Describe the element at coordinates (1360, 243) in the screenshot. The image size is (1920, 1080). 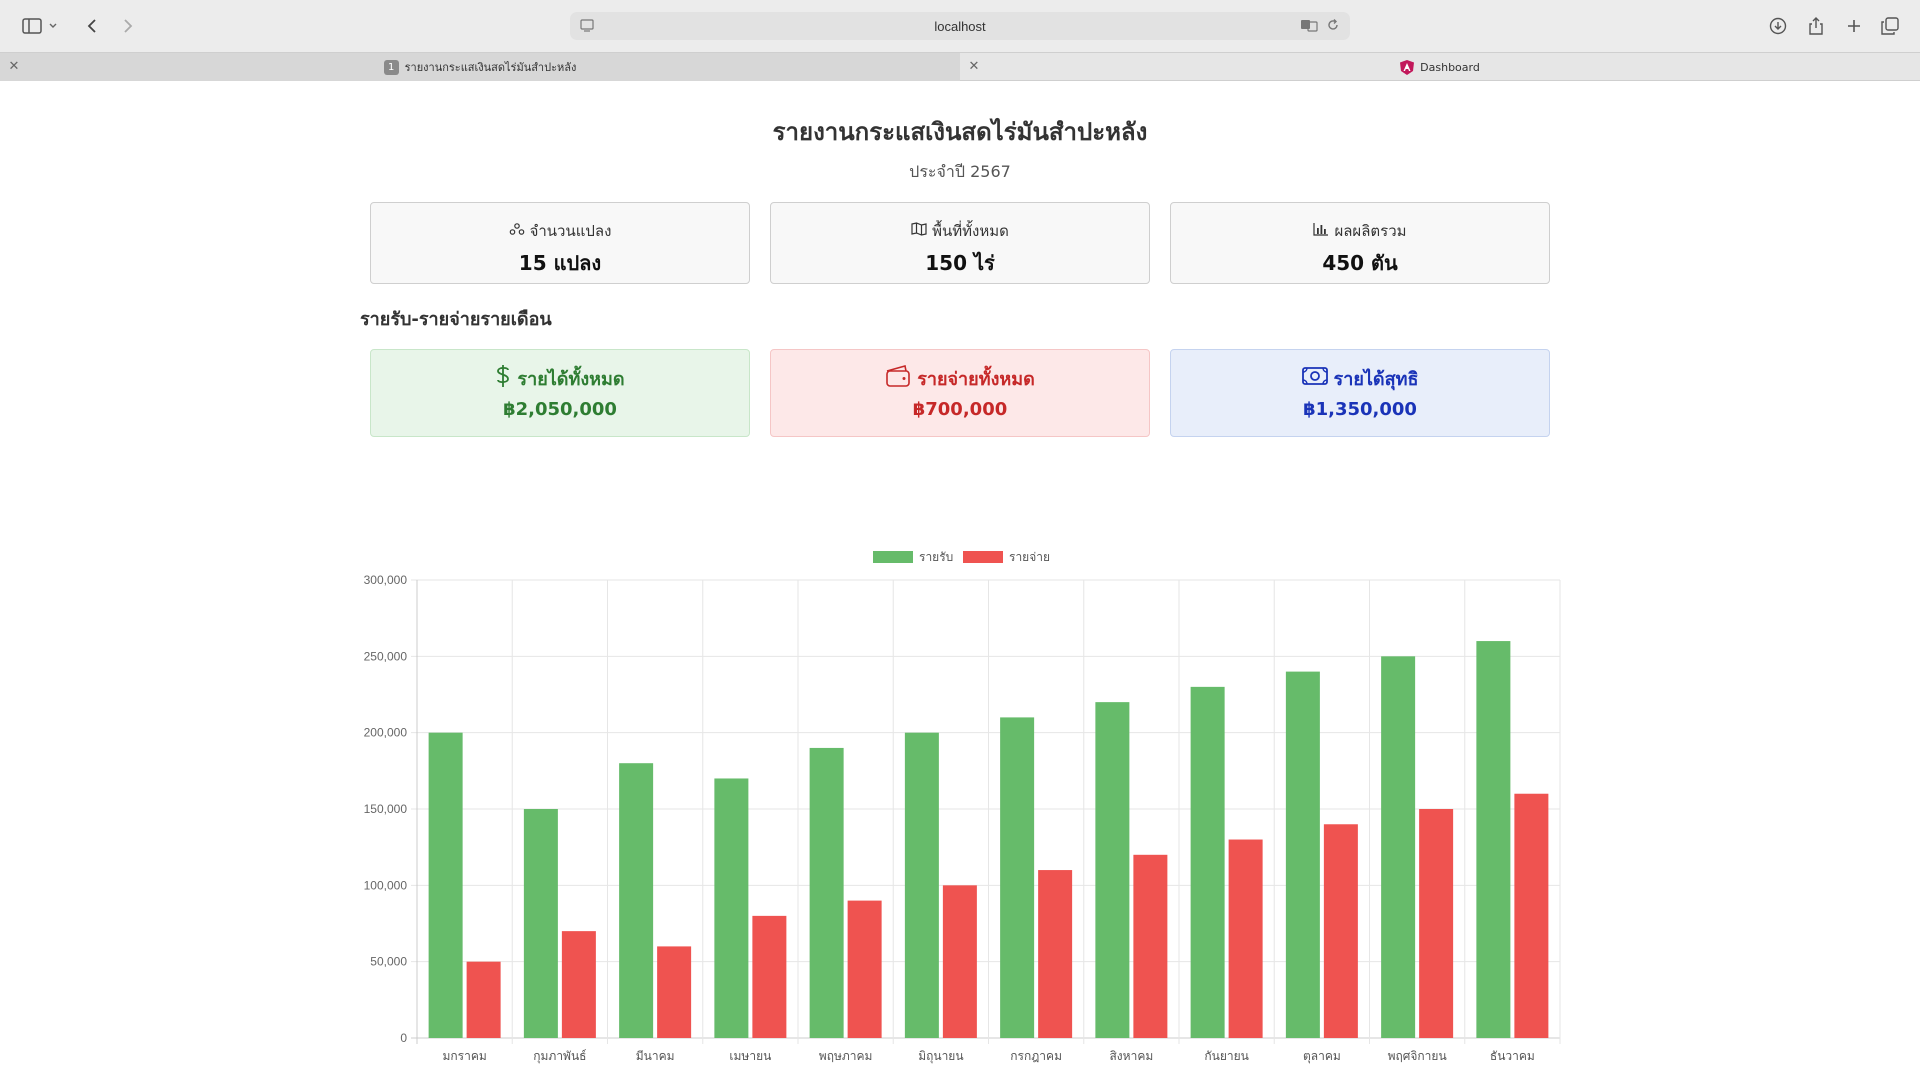
I see `stat-card-yield: ผลผลิตรวม 450 ตัน` at that location.